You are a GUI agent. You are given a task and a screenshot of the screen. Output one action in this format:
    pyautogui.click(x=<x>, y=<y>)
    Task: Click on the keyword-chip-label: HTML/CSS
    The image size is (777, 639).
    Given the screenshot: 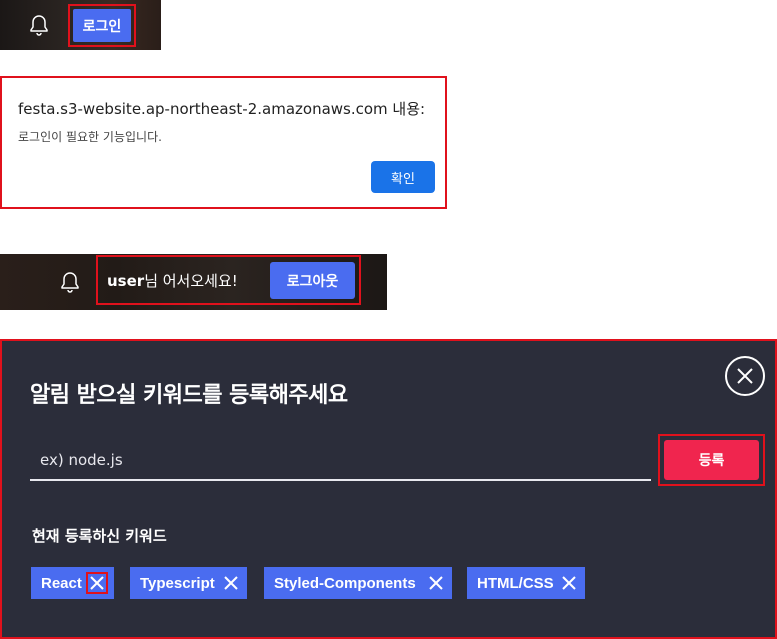 What is the action you would take?
    pyautogui.click(x=515, y=583)
    